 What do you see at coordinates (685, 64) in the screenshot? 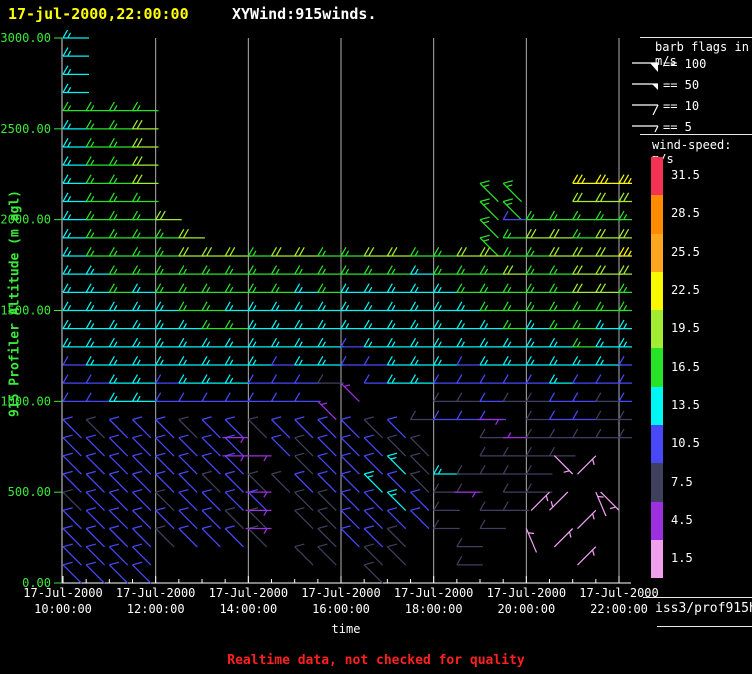
I see `barb-legend-value: == 100` at bounding box center [685, 64].